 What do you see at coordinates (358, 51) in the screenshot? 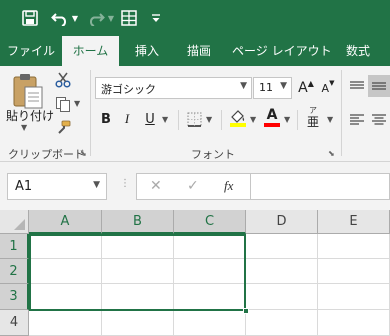
I see `tab-formulas: 数式` at bounding box center [358, 51].